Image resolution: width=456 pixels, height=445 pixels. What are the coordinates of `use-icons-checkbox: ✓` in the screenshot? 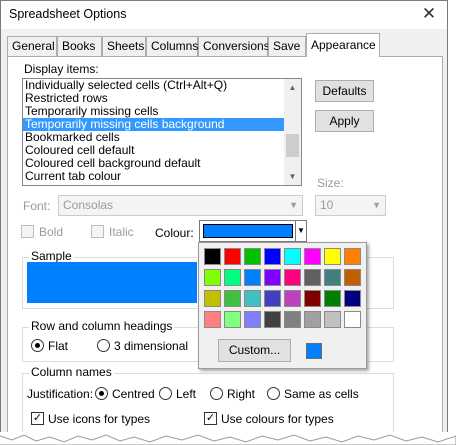 It's located at (37, 418).